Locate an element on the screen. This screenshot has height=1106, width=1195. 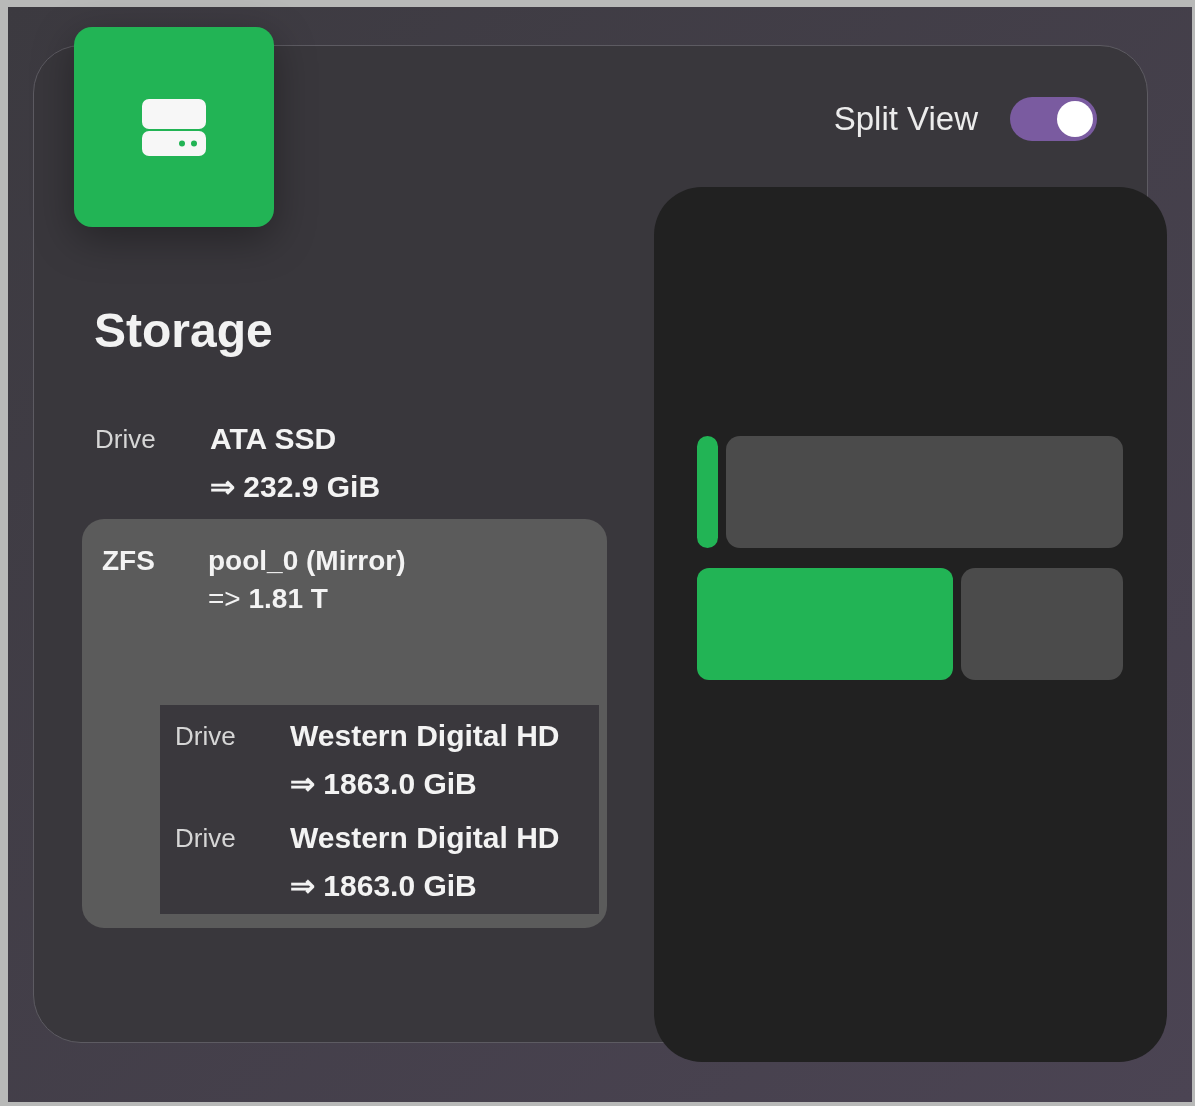
split-view-toggle is located at coordinates (1053, 119).